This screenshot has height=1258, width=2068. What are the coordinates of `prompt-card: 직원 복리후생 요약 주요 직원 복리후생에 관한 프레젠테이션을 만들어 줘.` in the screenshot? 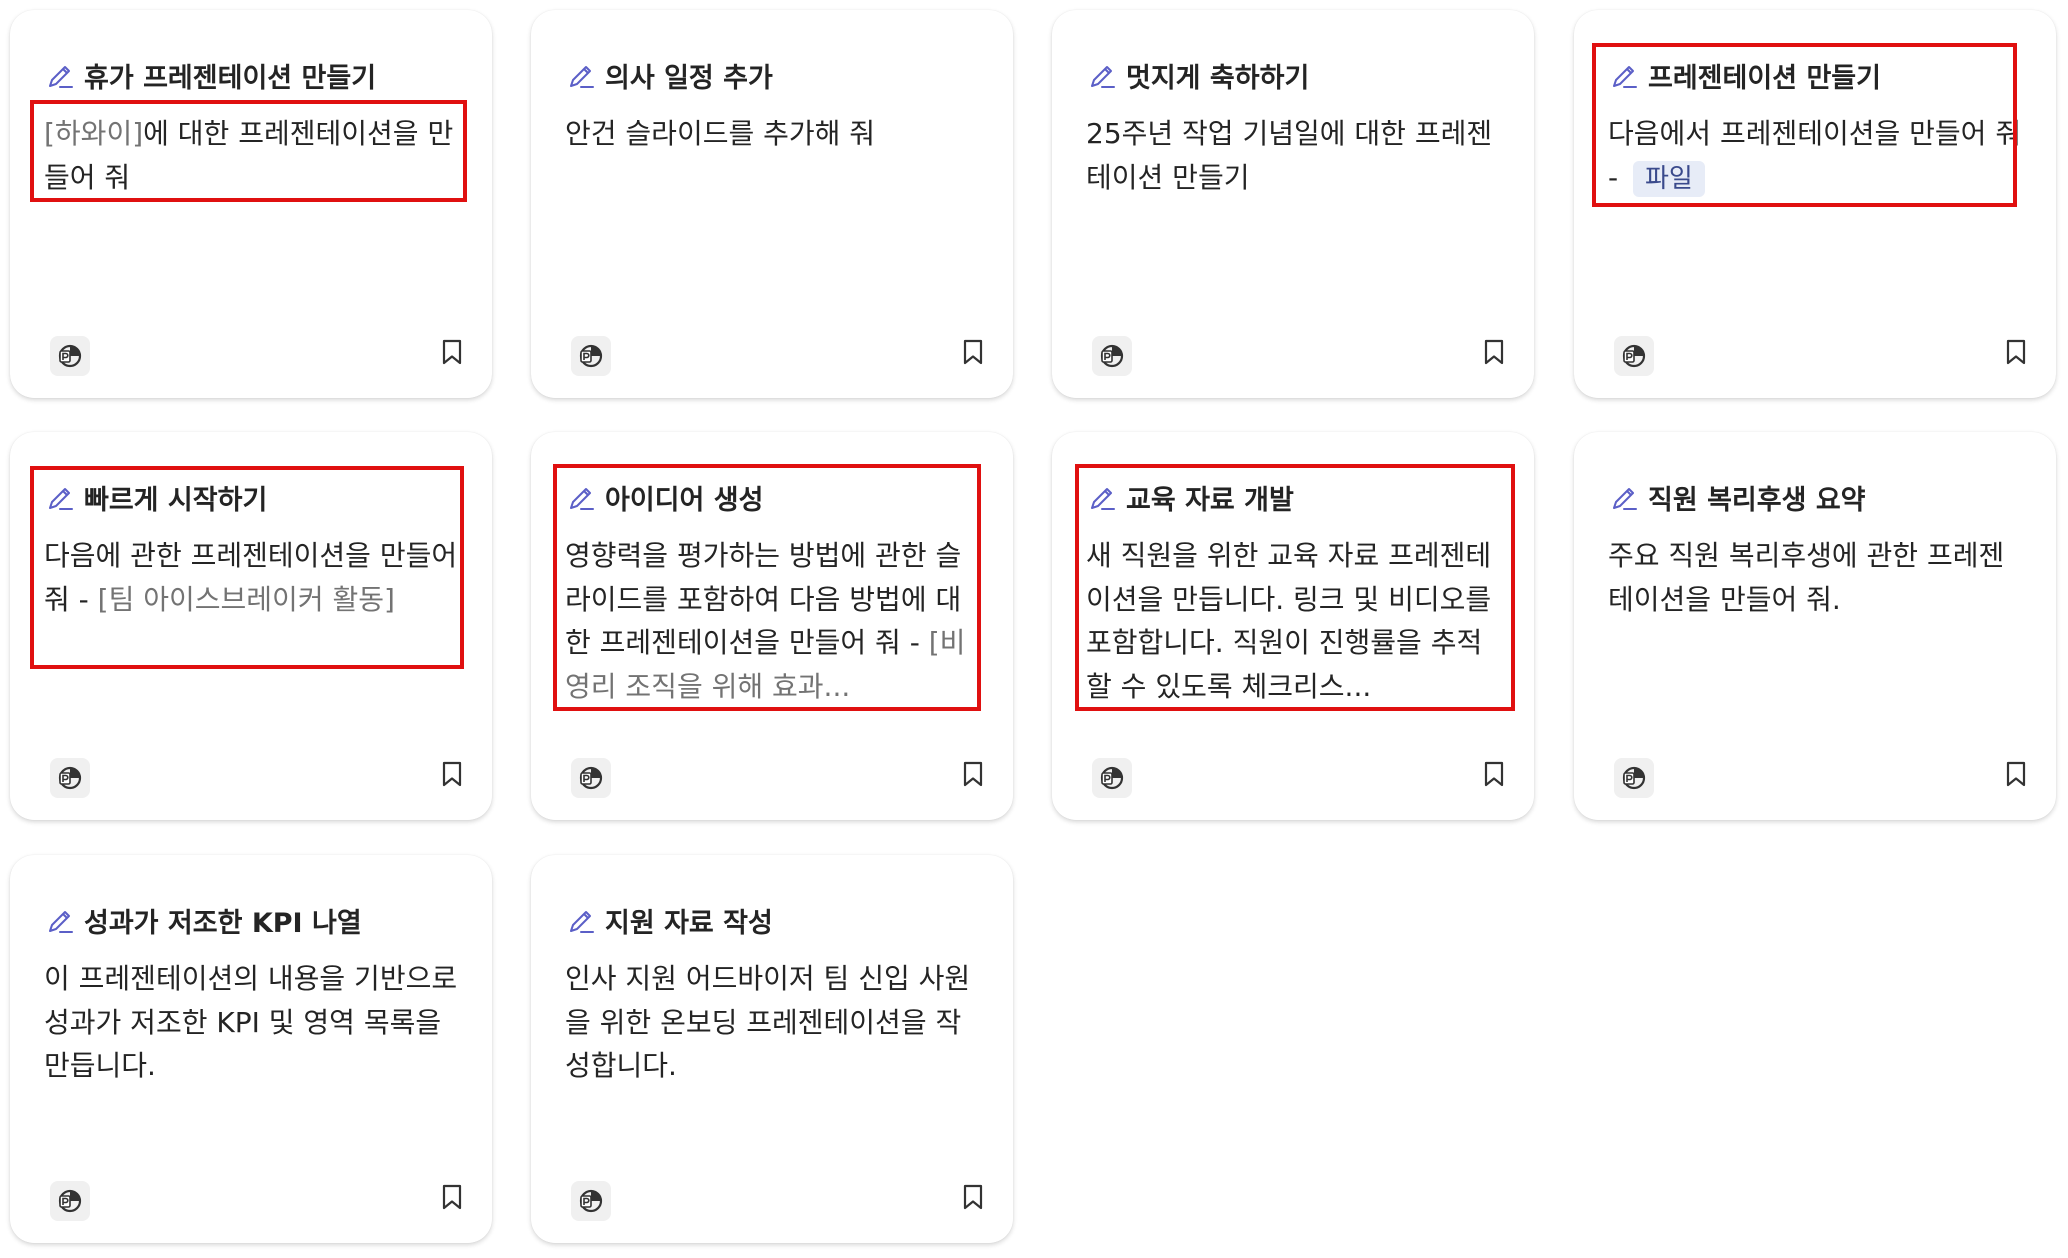 It's located at (1815, 626).